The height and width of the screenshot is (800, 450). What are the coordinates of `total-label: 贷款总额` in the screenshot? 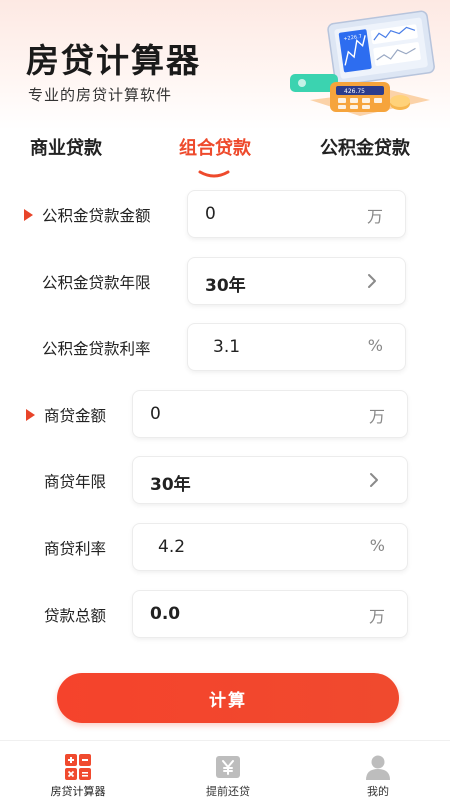 It's located at (75, 616).